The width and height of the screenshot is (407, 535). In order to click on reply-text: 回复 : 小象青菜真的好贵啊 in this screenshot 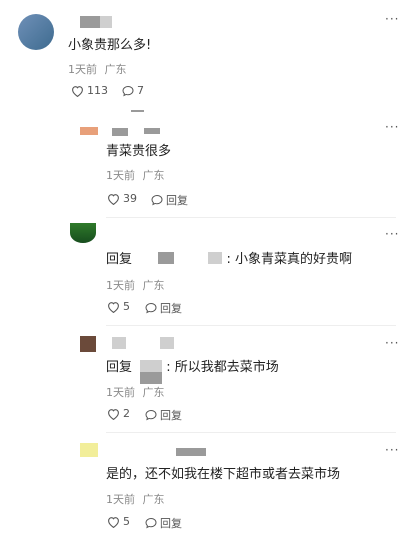, I will do `click(229, 257)`.